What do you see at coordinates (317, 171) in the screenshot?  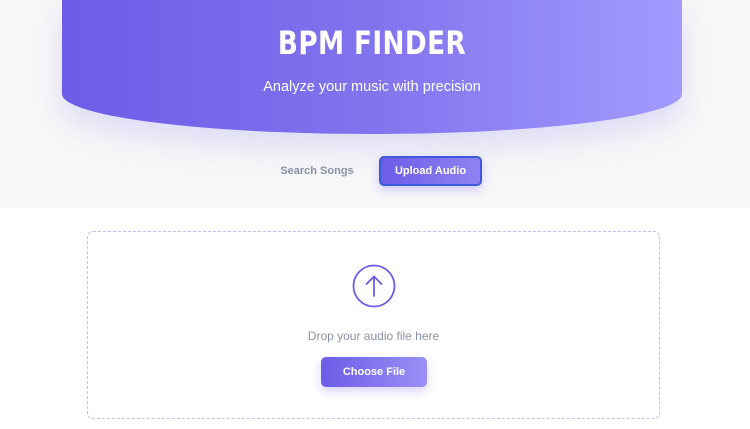 I see `tab-search-songs: Search Songs` at bounding box center [317, 171].